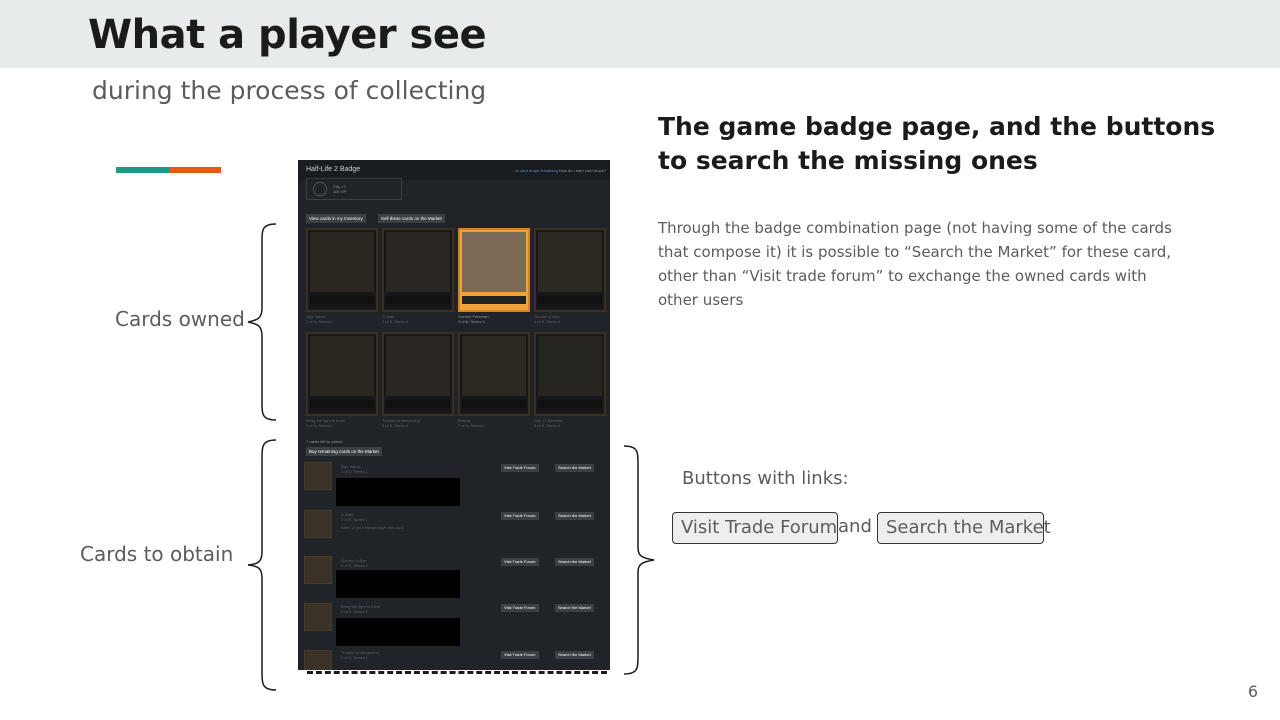 This screenshot has width=1280, height=720. What do you see at coordinates (195, 170) in the screenshot?
I see `accent-line-orange` at bounding box center [195, 170].